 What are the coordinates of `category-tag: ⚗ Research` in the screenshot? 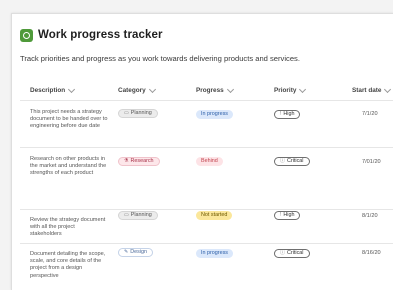 It's located at (139, 161).